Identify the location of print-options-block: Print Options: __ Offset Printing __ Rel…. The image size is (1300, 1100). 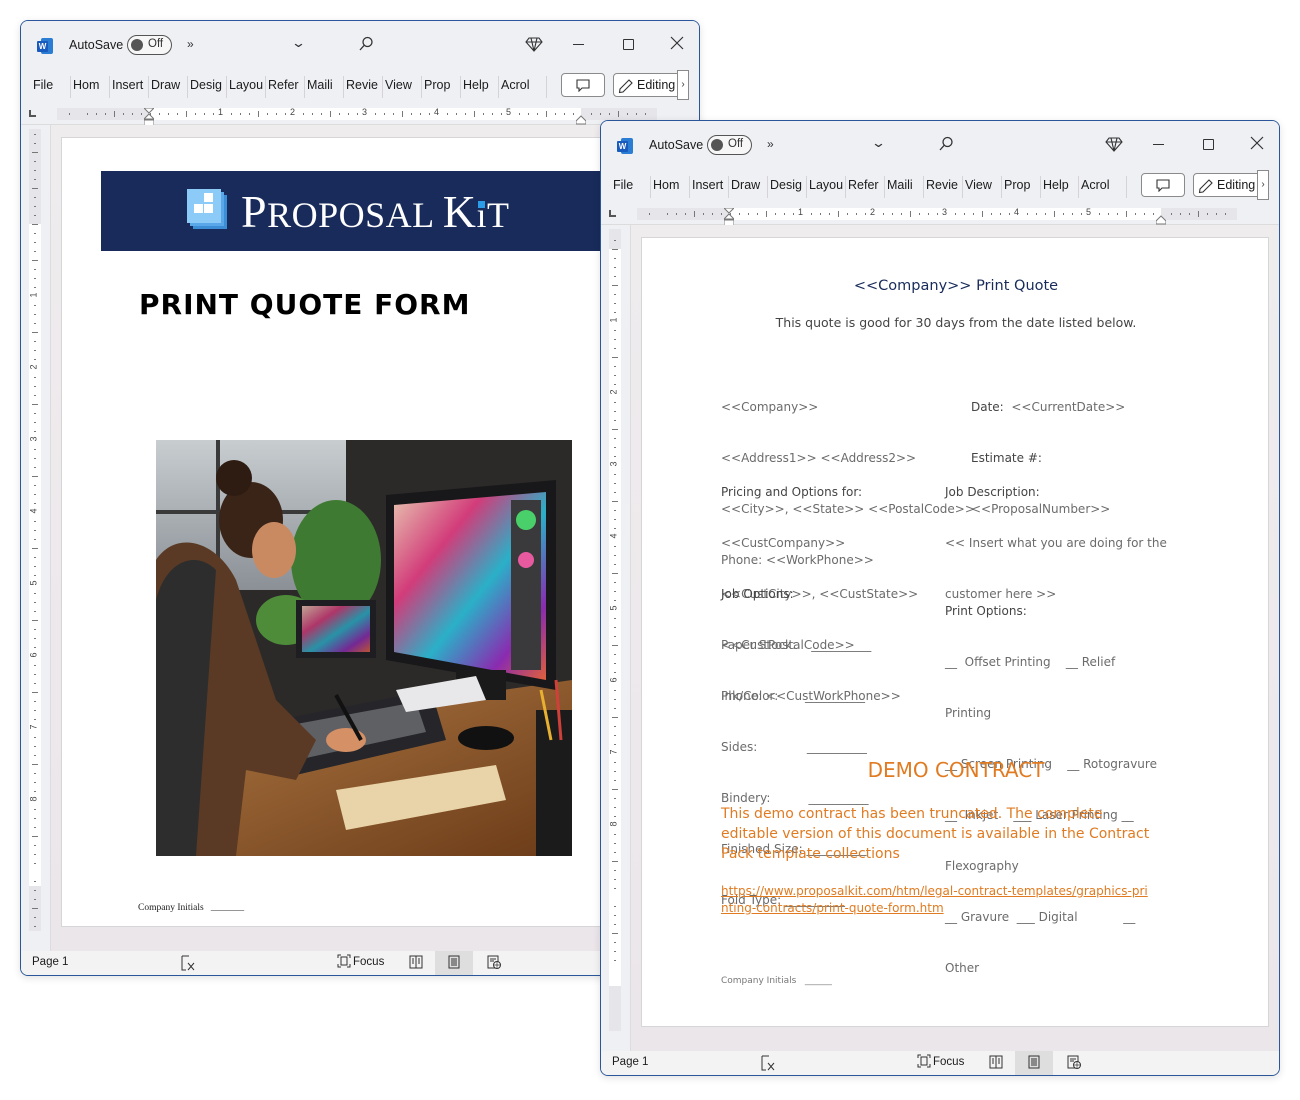
(1051, 789).